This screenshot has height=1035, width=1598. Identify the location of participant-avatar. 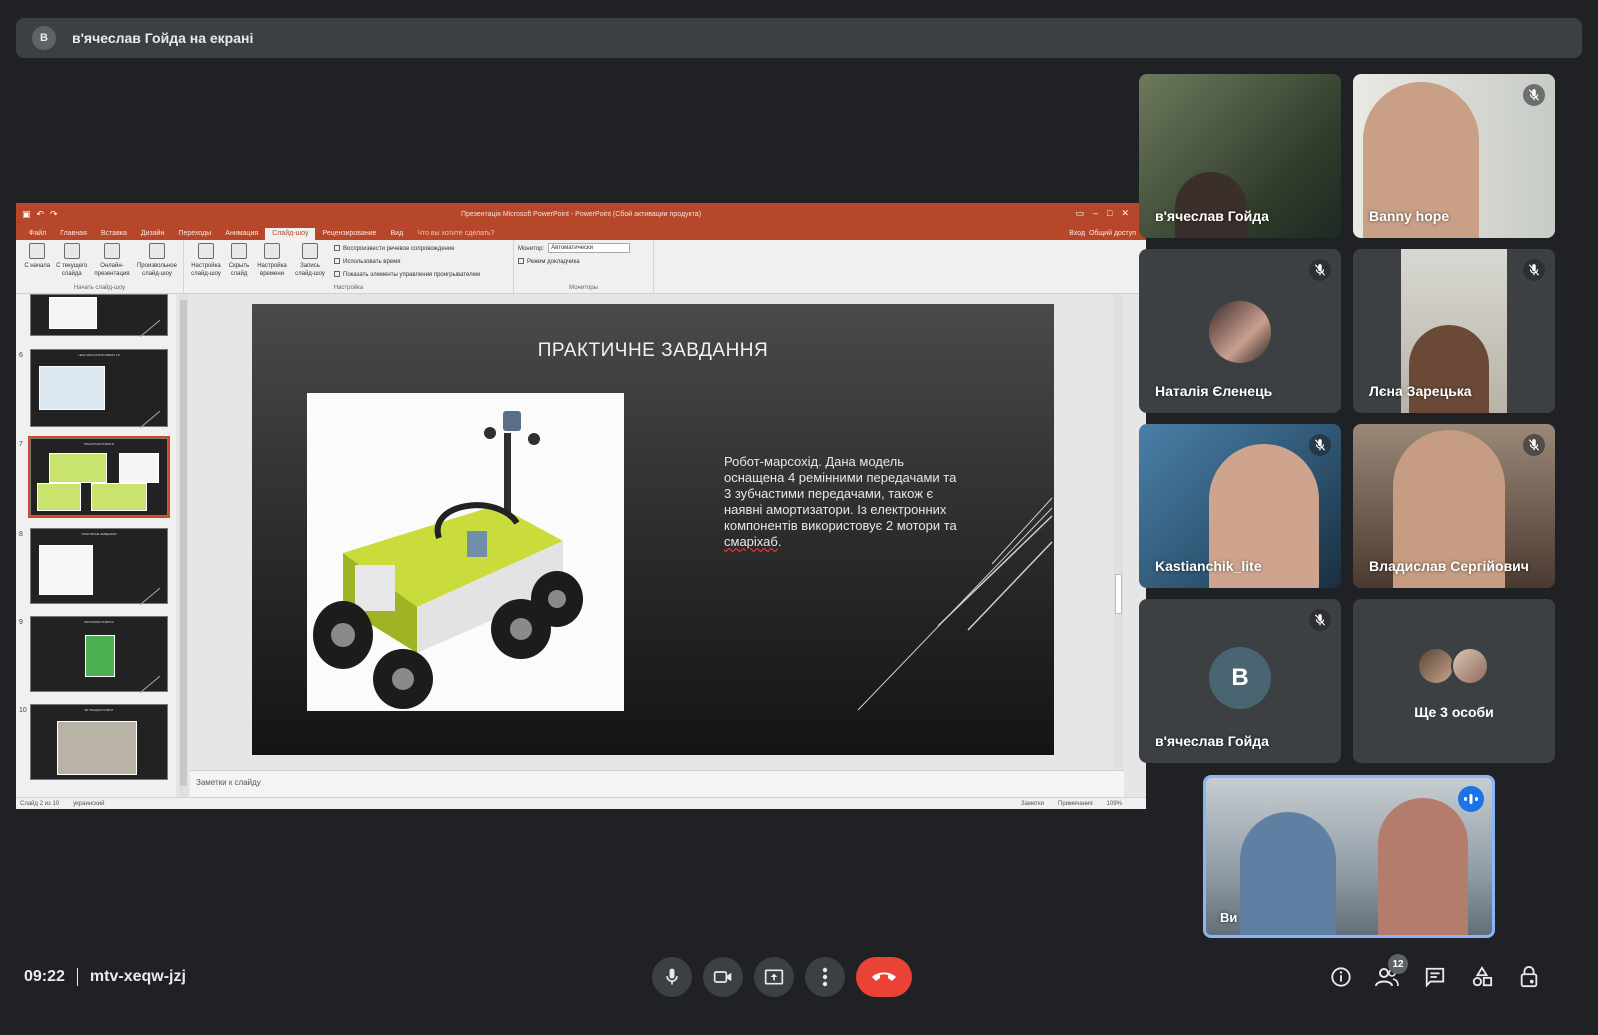
(1470, 666).